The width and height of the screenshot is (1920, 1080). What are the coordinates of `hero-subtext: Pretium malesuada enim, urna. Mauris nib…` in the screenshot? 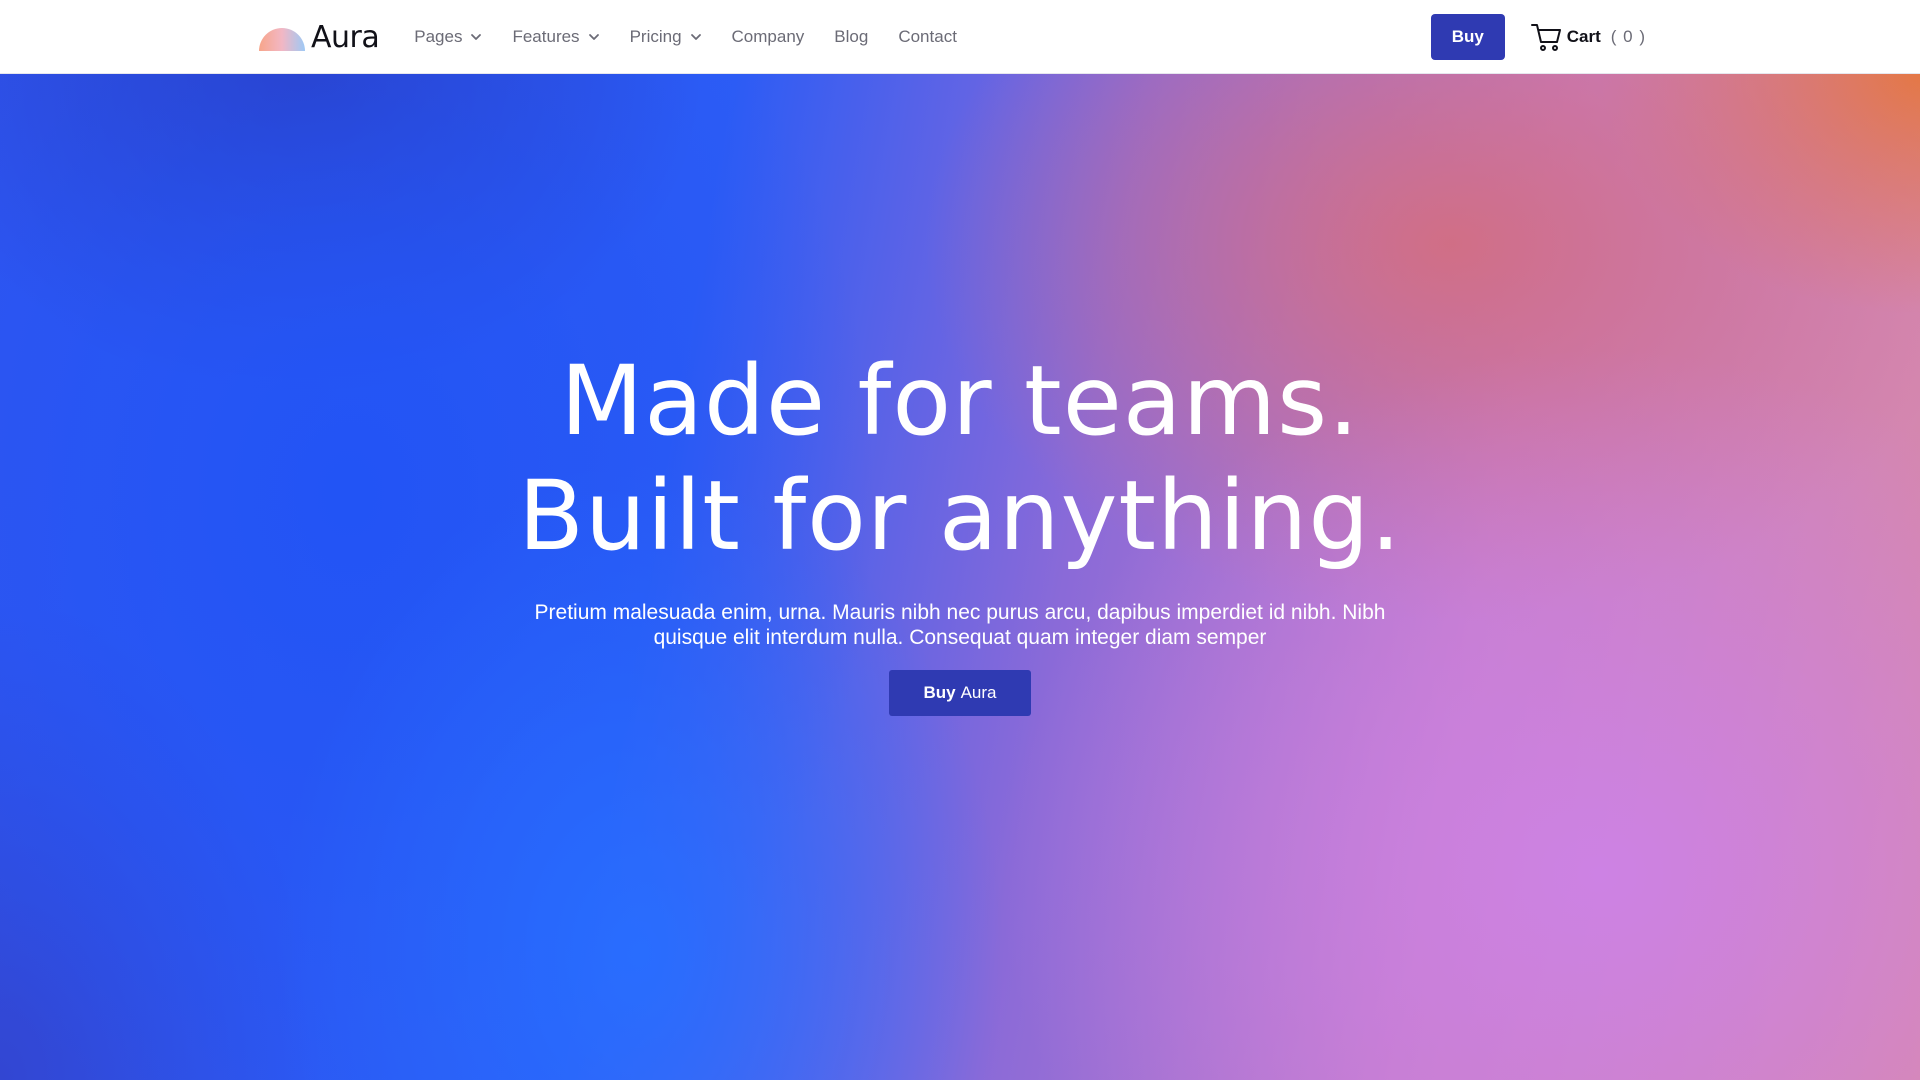 It's located at (960, 625).